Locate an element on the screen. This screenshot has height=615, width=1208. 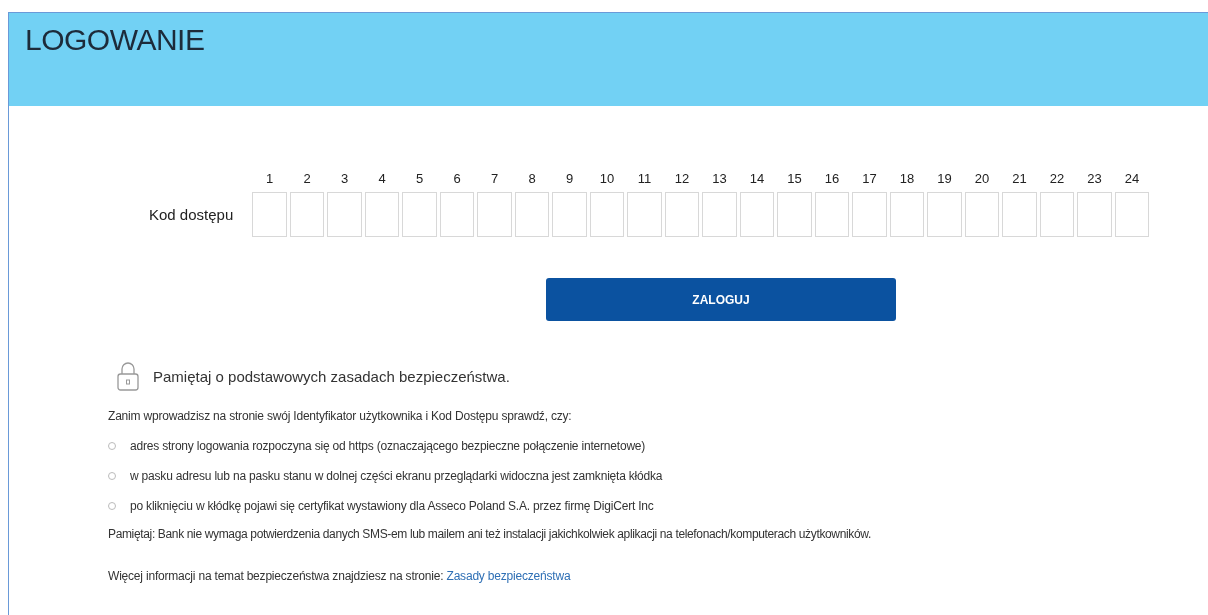
position-number: 12 is located at coordinates (682, 178).